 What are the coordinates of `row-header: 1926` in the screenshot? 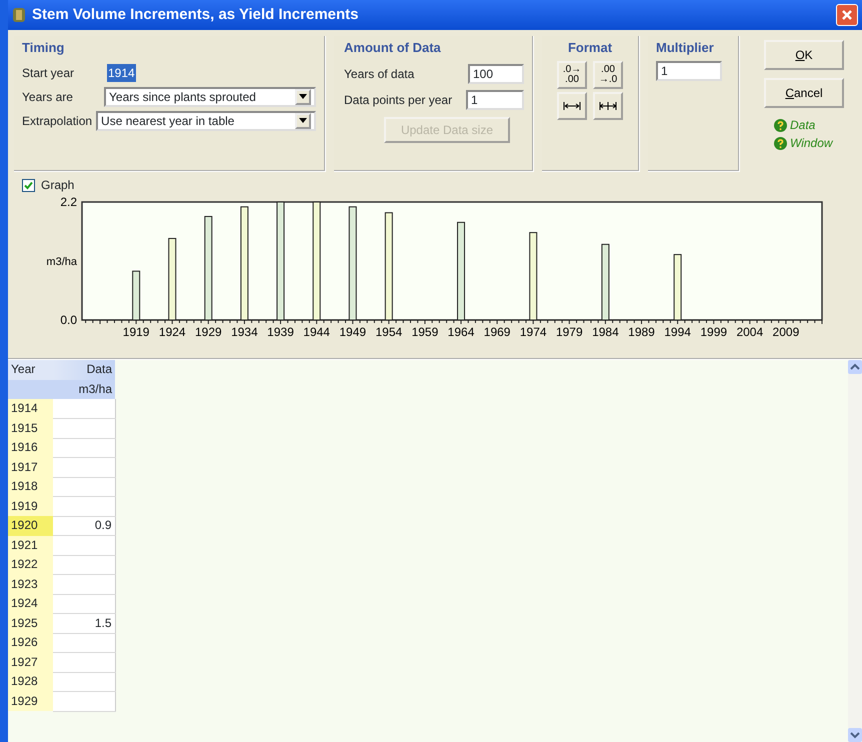 It's located at (30, 642).